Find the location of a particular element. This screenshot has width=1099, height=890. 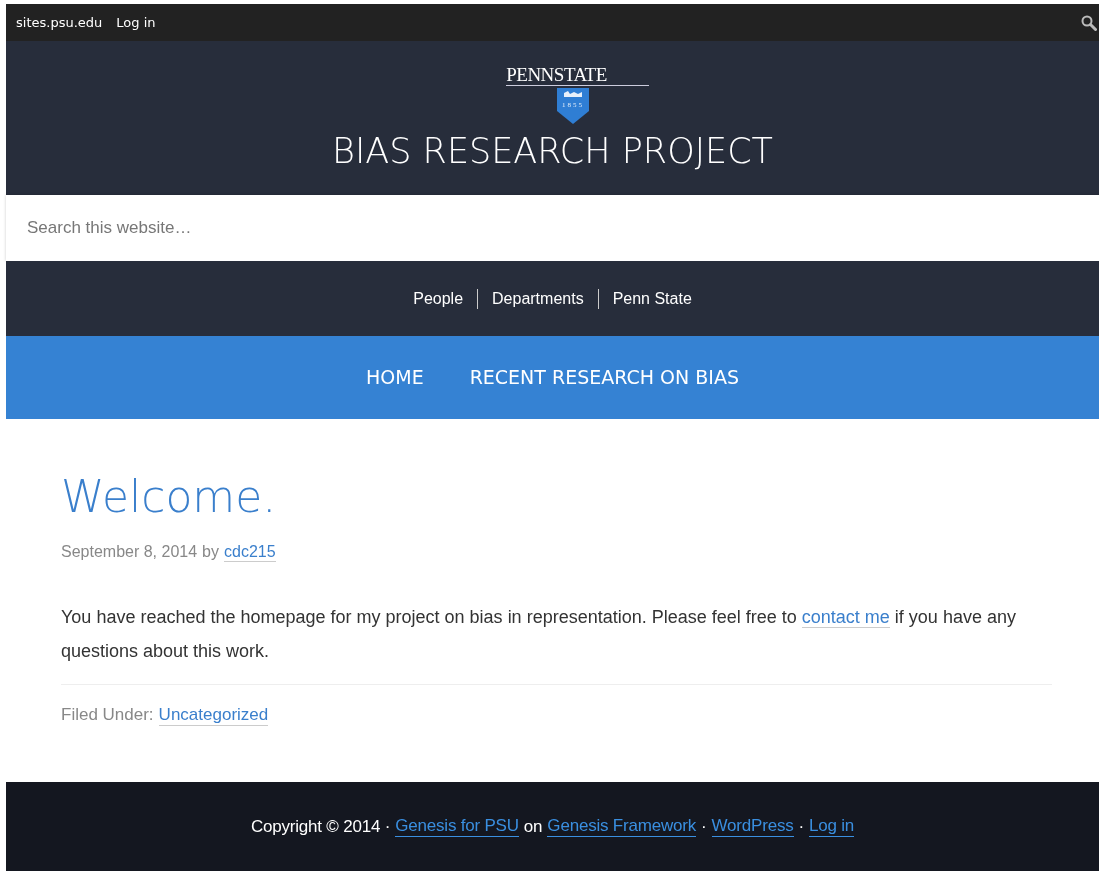

footer-link: WordPress is located at coordinates (752, 826).